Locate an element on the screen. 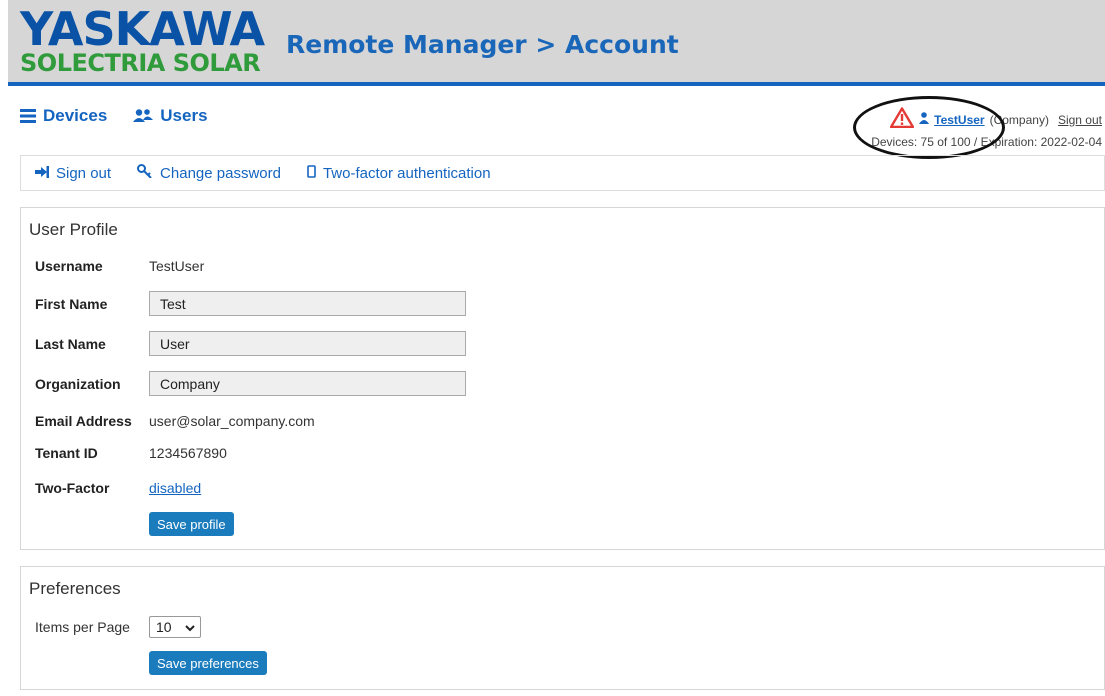  nav-devices: Devices is located at coordinates (63, 116).